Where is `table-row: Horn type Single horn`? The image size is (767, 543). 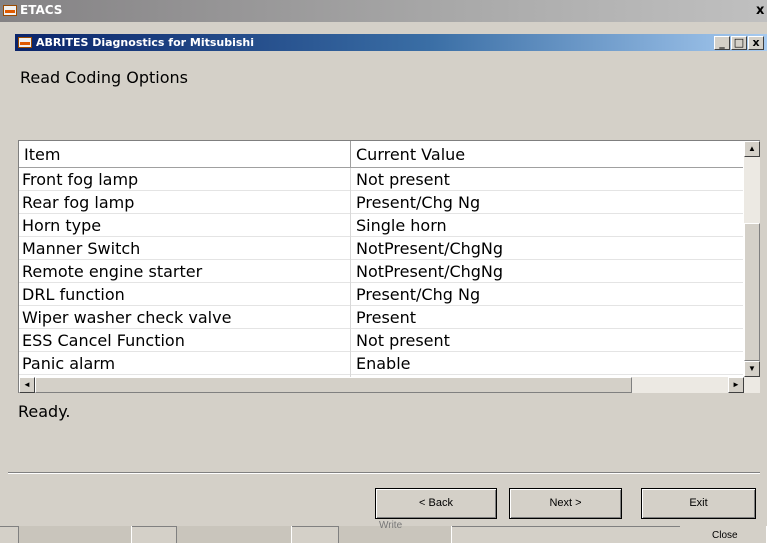 table-row: Horn type Single horn is located at coordinates (381, 225).